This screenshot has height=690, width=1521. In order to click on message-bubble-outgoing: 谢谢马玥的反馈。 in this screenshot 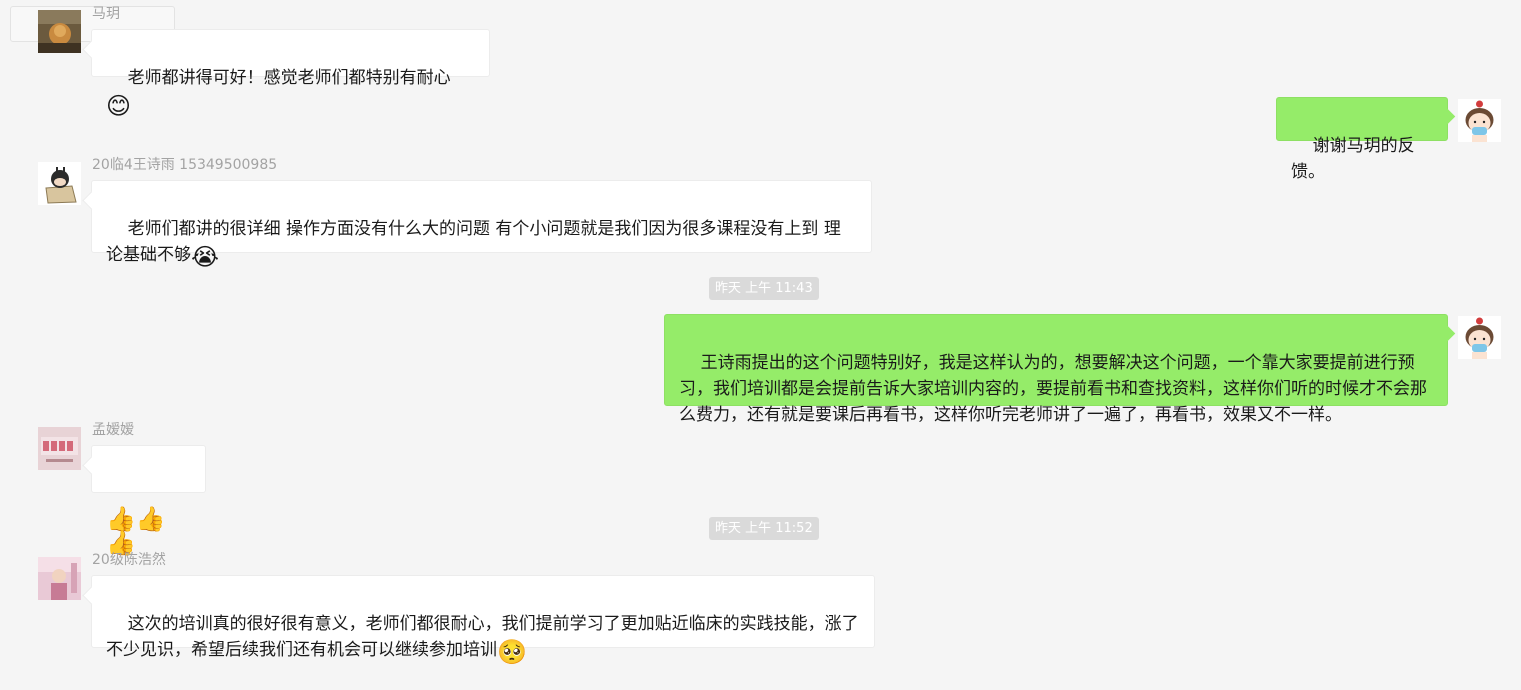, I will do `click(1362, 139)`.